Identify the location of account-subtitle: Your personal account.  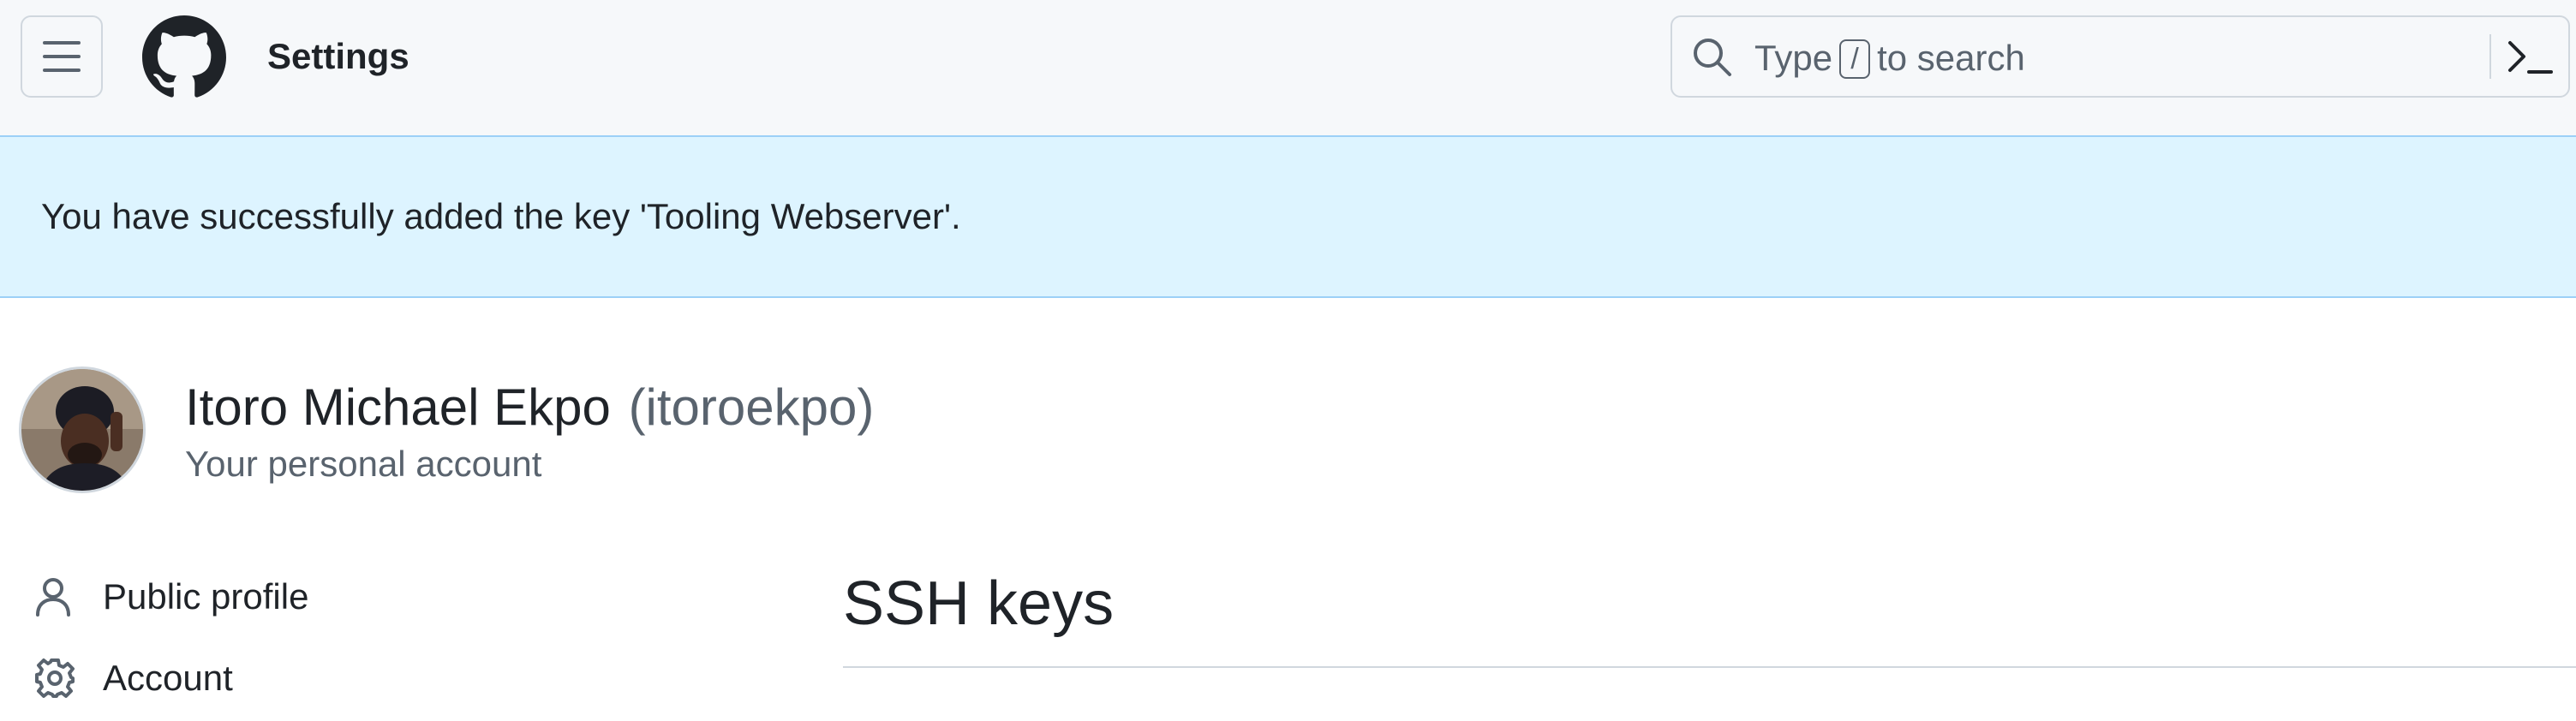
(364, 464).